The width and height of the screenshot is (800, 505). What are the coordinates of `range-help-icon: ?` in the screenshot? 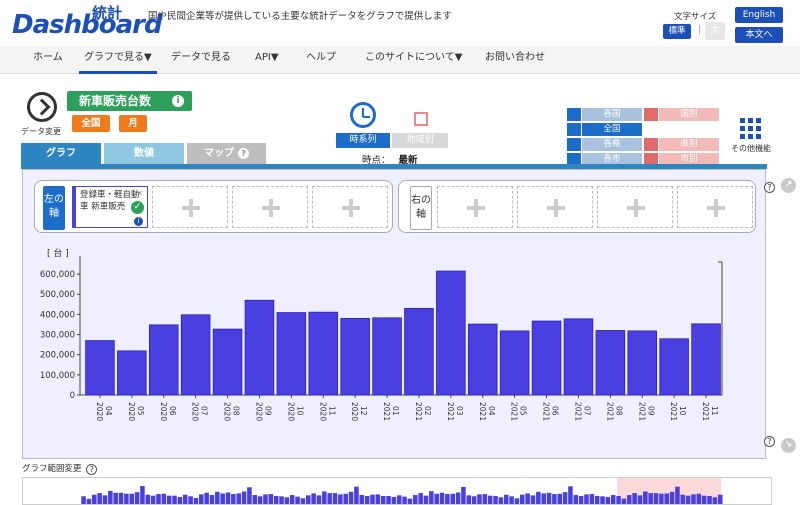 It's located at (92, 469).